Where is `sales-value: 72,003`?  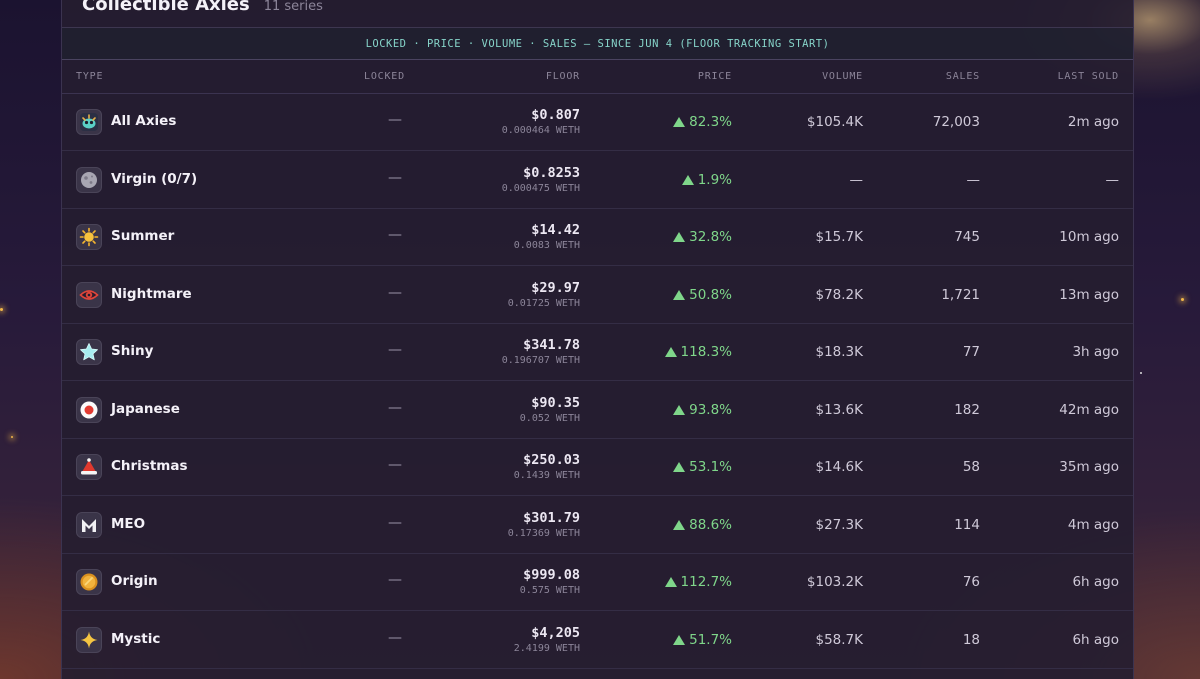
sales-value: 72,003 is located at coordinates (956, 122).